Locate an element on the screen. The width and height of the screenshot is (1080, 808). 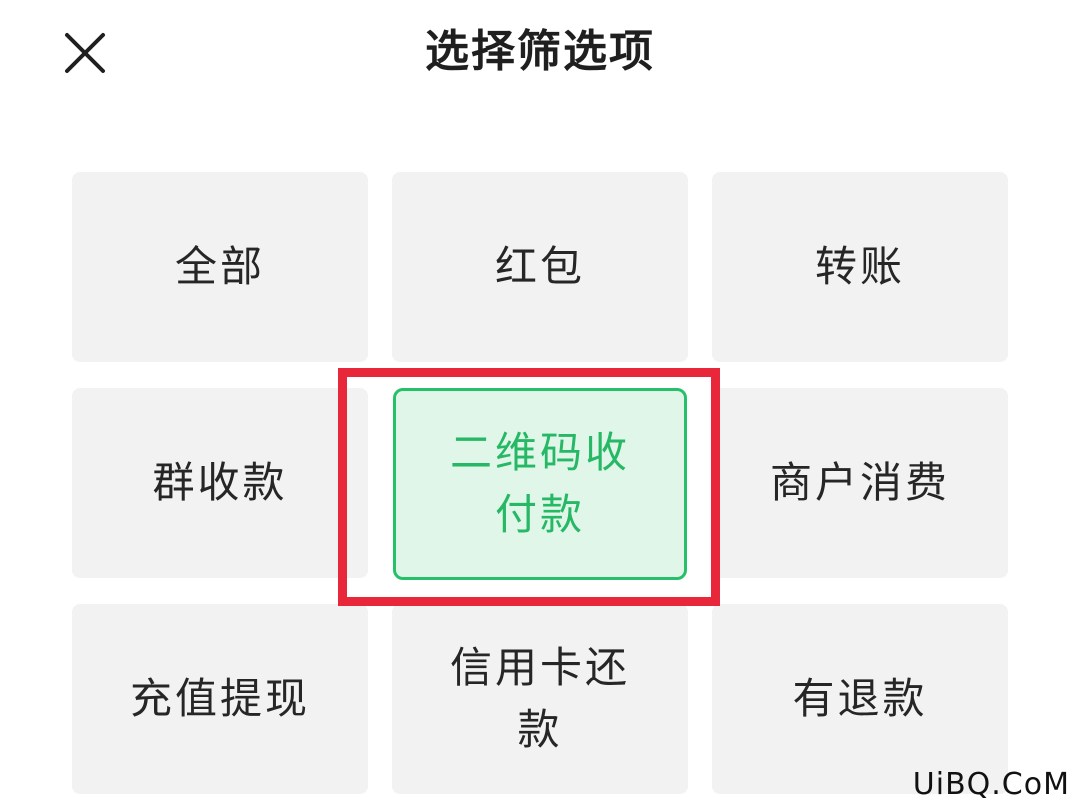
filter-label: 红包 is located at coordinates (539, 266).